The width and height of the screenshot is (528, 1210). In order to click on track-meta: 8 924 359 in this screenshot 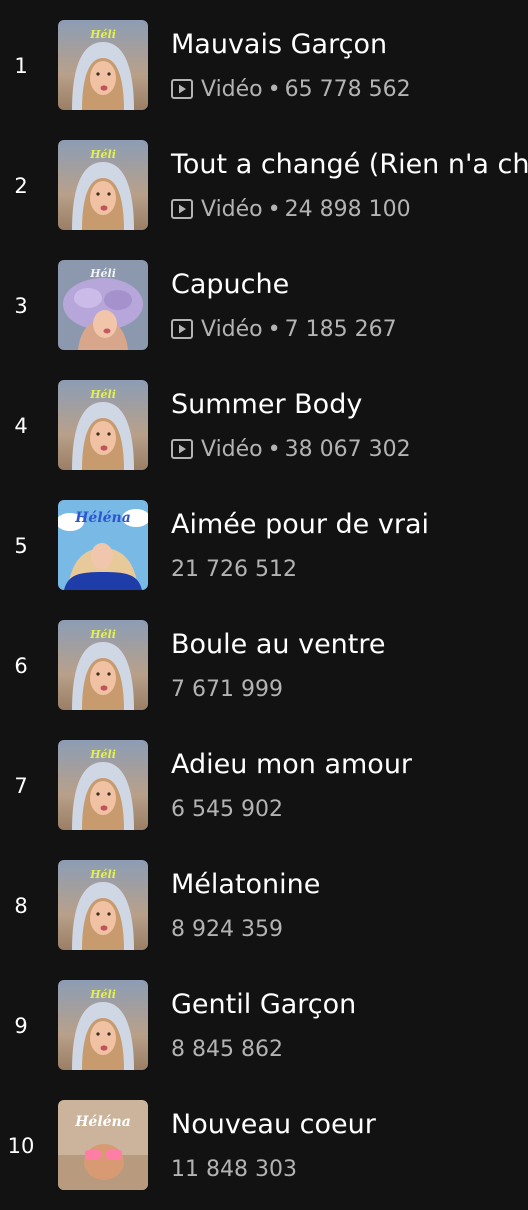, I will do `click(227, 929)`.